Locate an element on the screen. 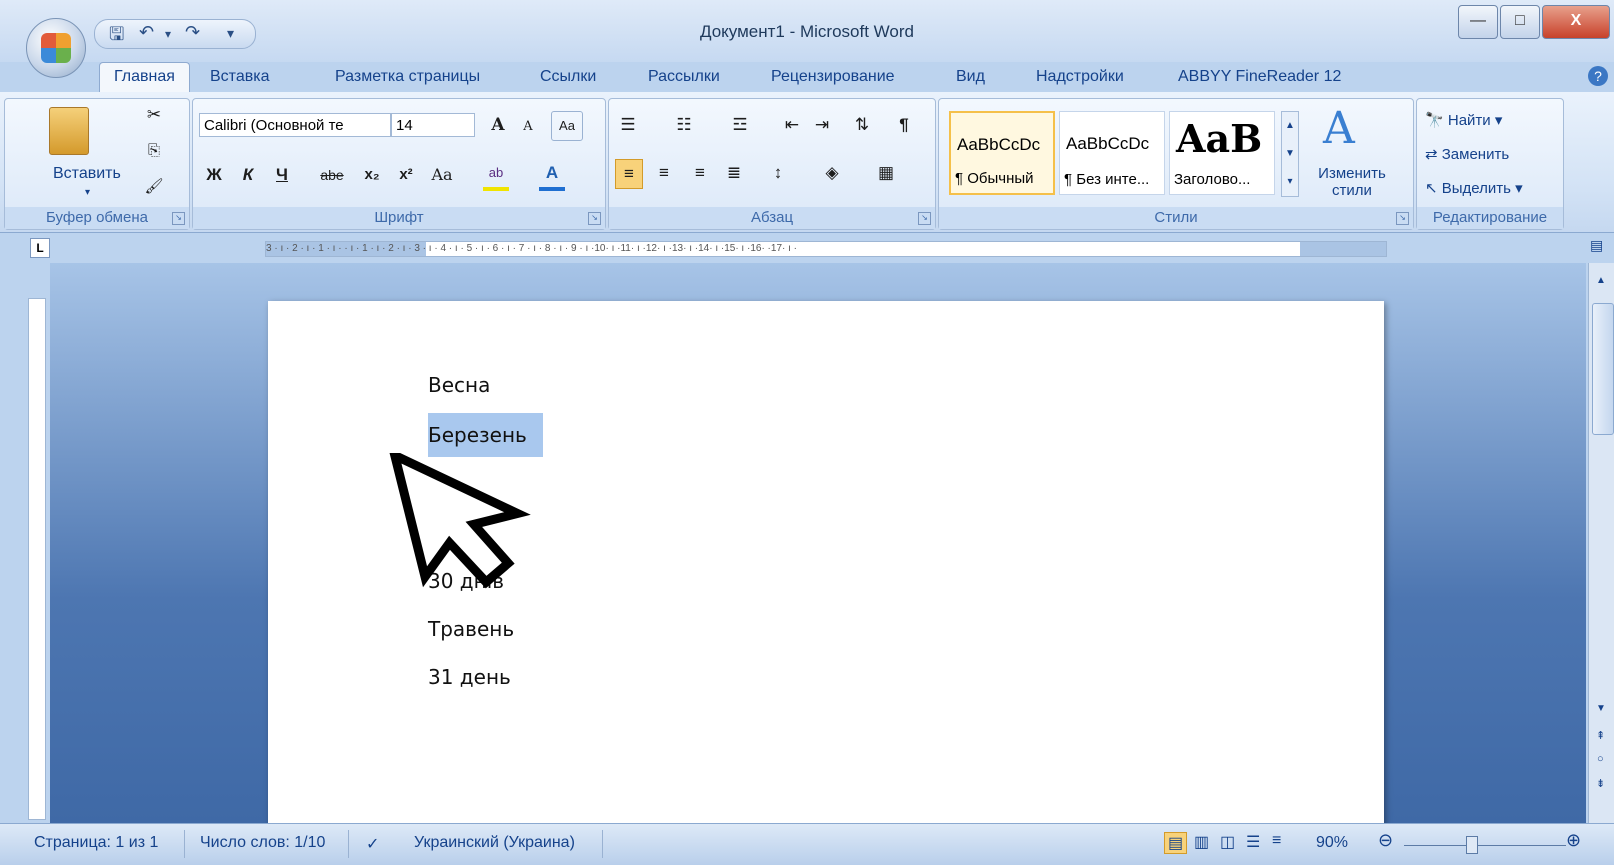  align-left-icon: ≡ is located at coordinates (629, 174).